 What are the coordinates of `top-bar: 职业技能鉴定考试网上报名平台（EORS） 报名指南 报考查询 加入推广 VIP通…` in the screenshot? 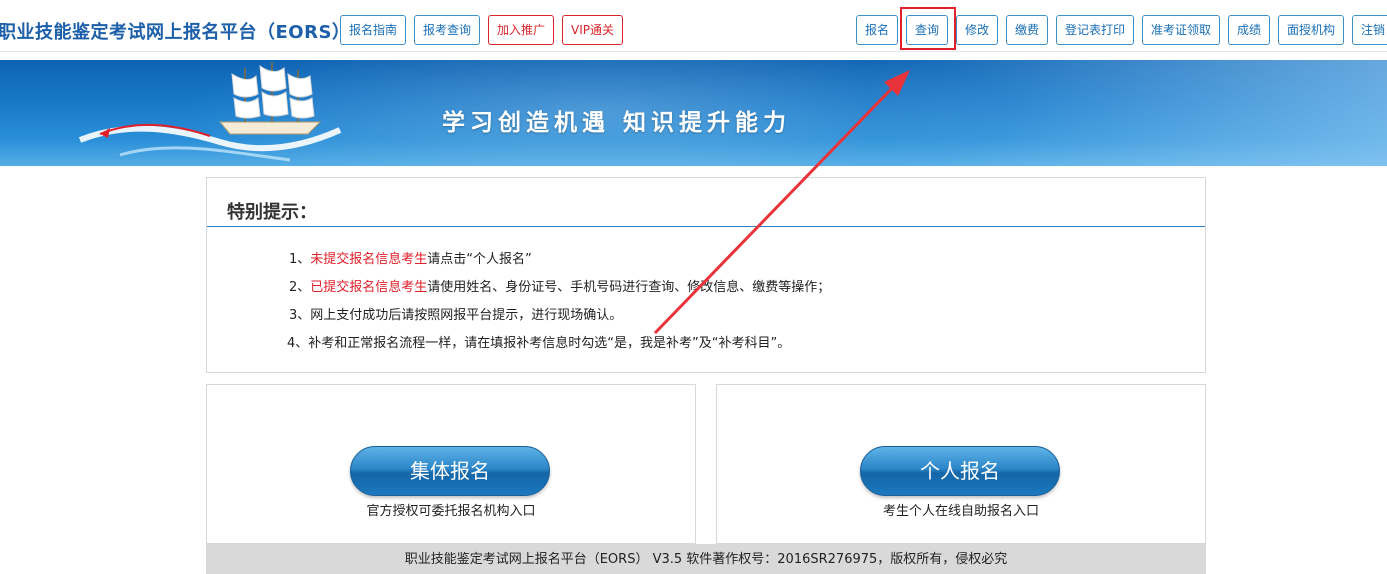 It's located at (693, 26).